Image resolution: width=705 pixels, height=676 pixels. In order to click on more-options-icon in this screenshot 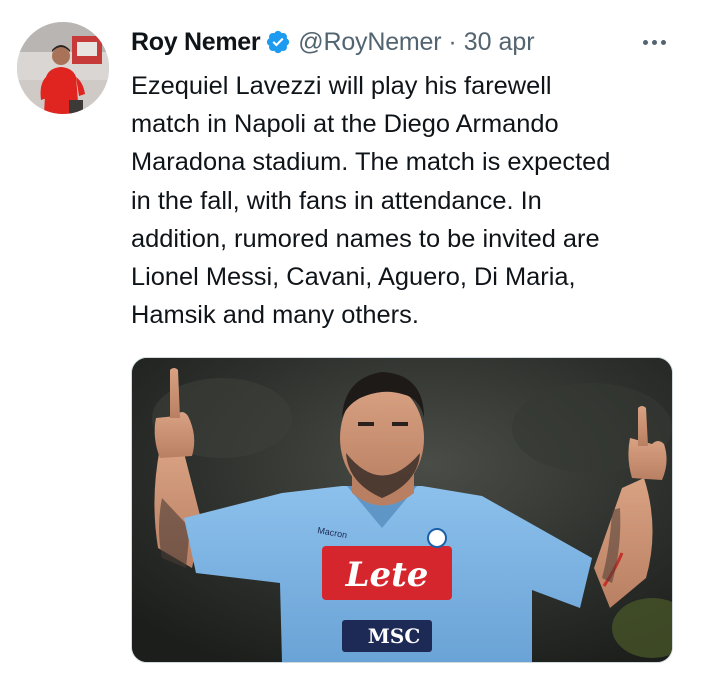, I will do `click(654, 42)`.